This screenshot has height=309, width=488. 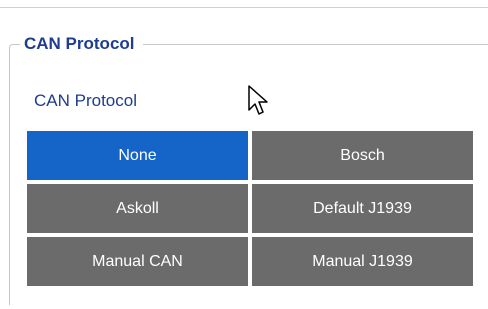 I want to click on can-protocol-label: CAN Protocol, so click(x=85, y=100).